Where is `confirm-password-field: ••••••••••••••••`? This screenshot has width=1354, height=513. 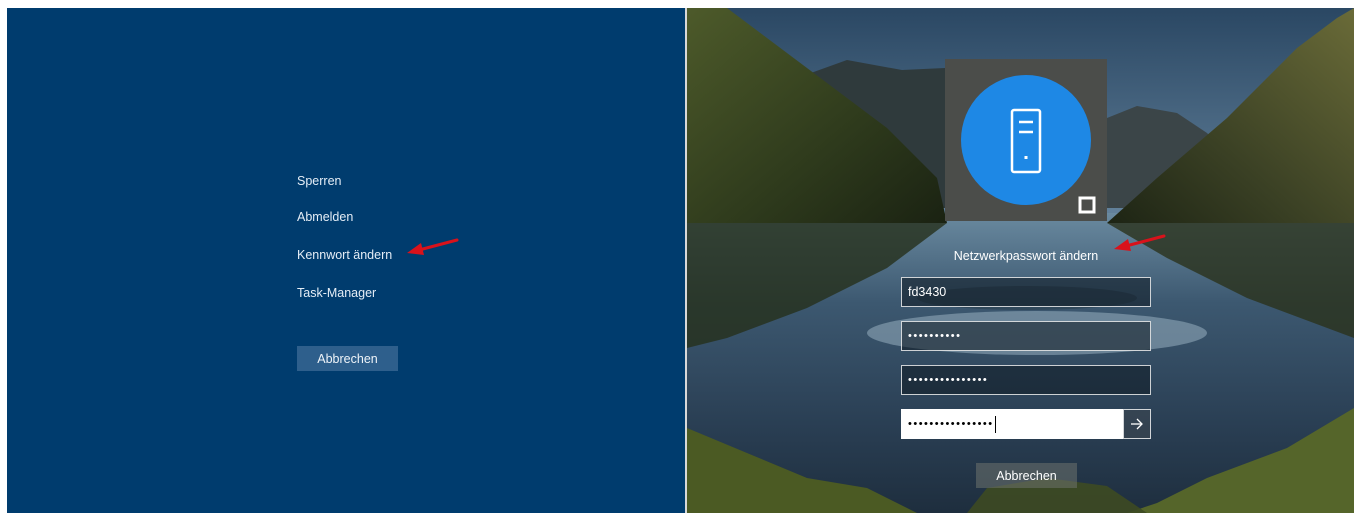 confirm-password-field: •••••••••••••••• is located at coordinates (1012, 424).